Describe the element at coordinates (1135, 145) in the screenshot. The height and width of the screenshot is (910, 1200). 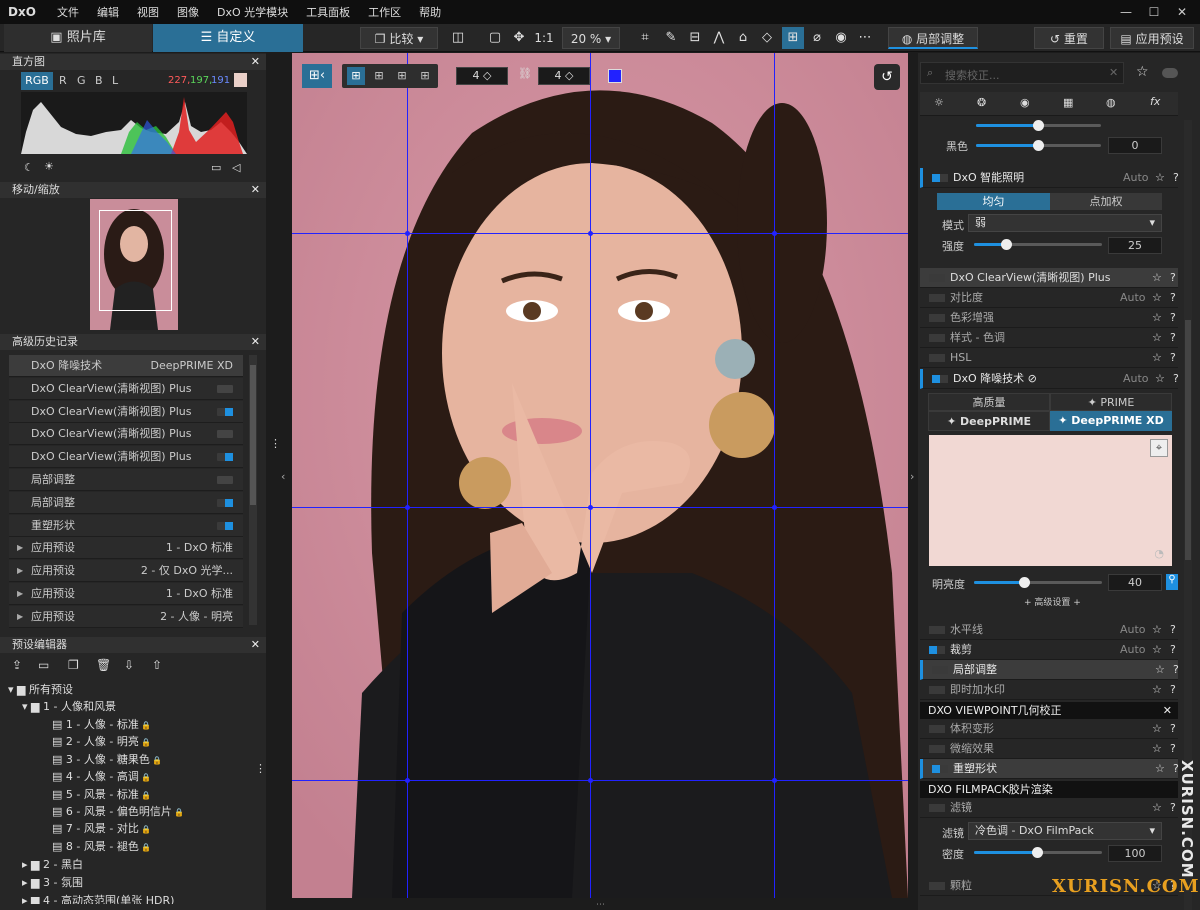
I see `black-value: 0` at that location.